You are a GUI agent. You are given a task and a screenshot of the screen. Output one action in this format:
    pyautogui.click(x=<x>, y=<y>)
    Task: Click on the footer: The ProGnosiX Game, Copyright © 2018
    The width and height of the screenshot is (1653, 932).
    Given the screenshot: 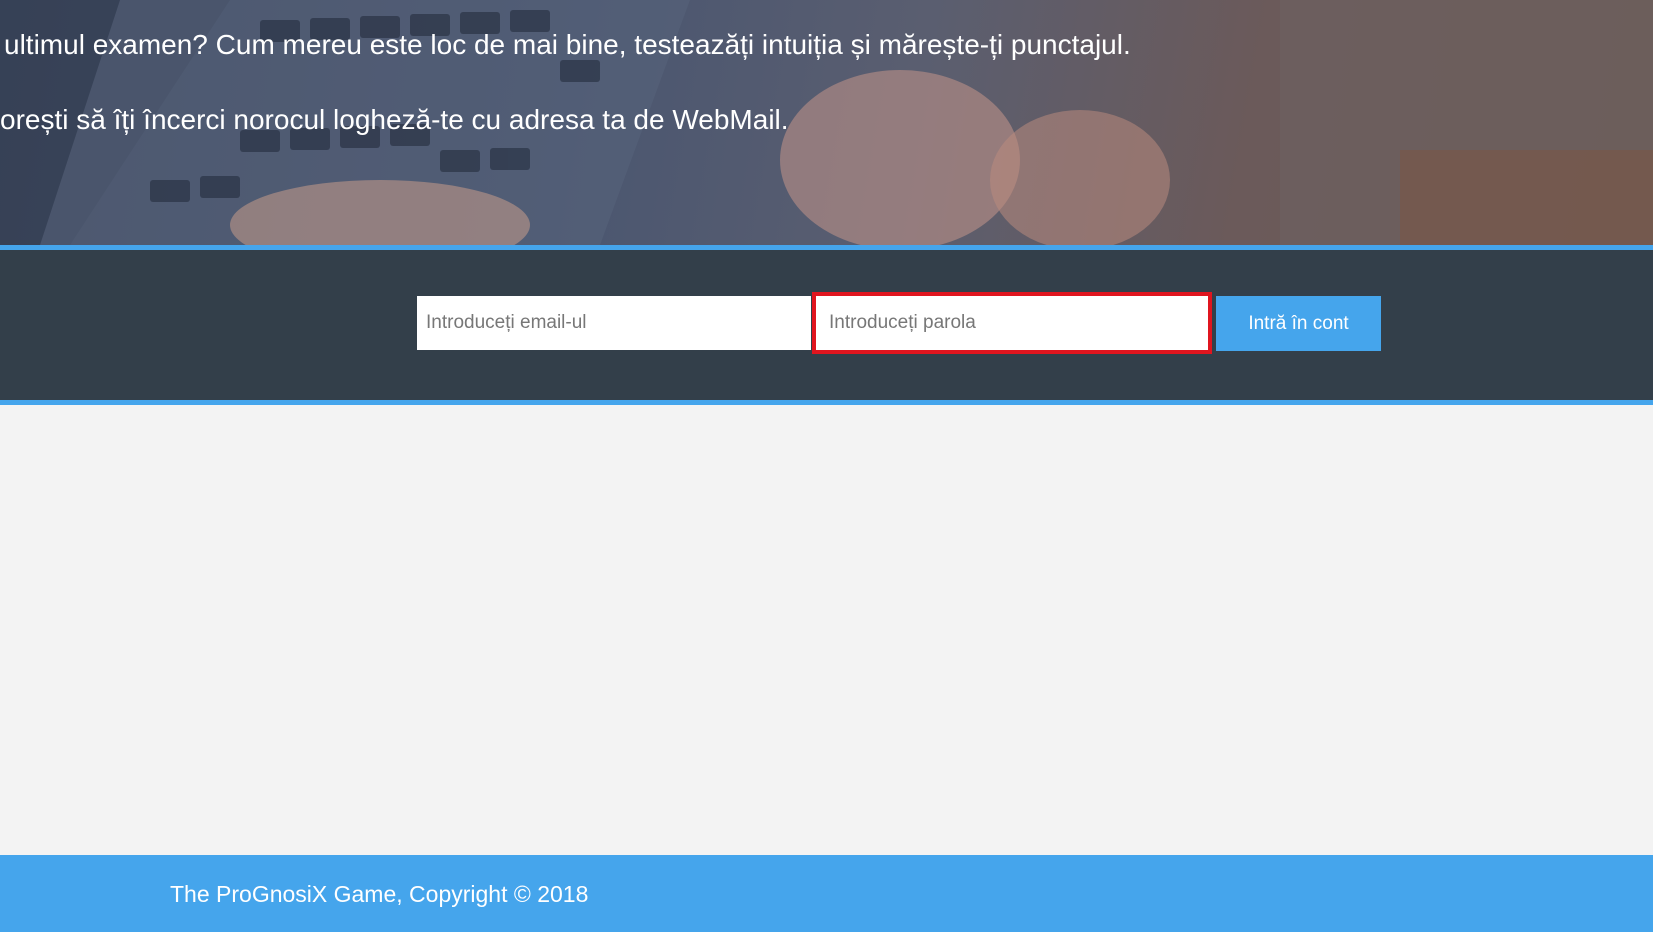 What is the action you would take?
    pyautogui.click(x=826, y=893)
    